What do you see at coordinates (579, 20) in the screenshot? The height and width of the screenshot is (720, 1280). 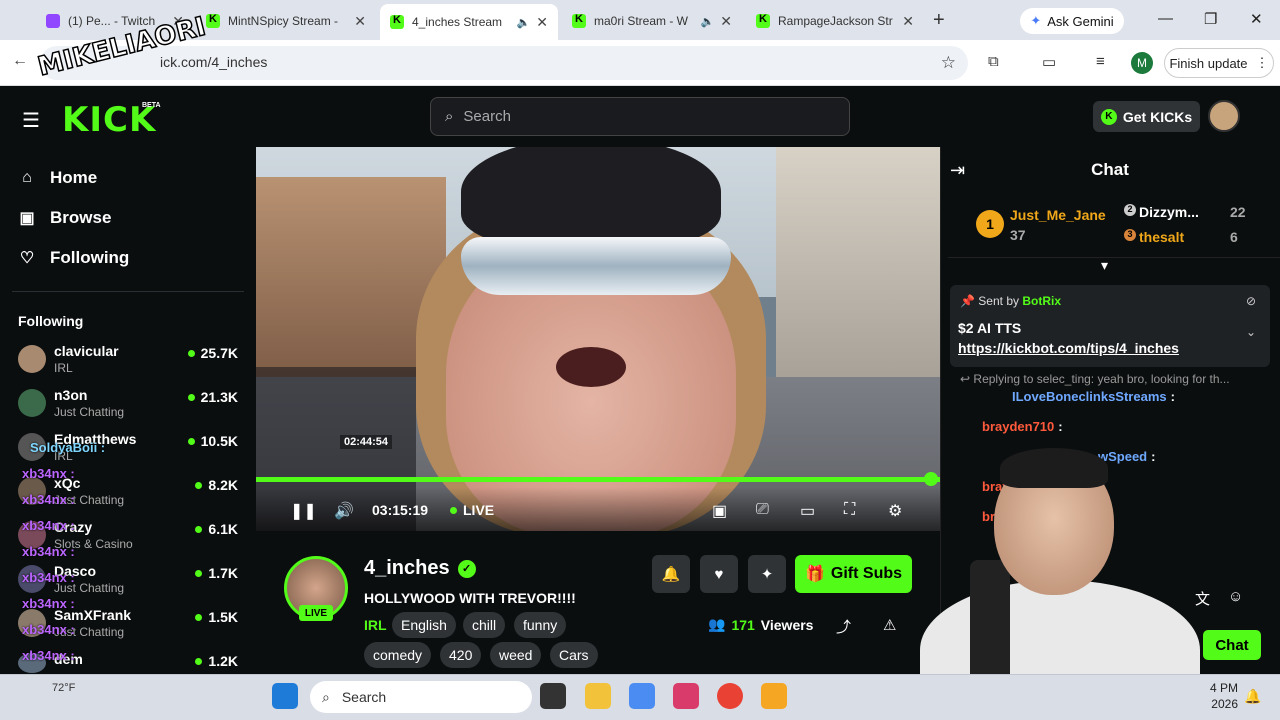 I see `kick-favicon-icon` at bounding box center [579, 20].